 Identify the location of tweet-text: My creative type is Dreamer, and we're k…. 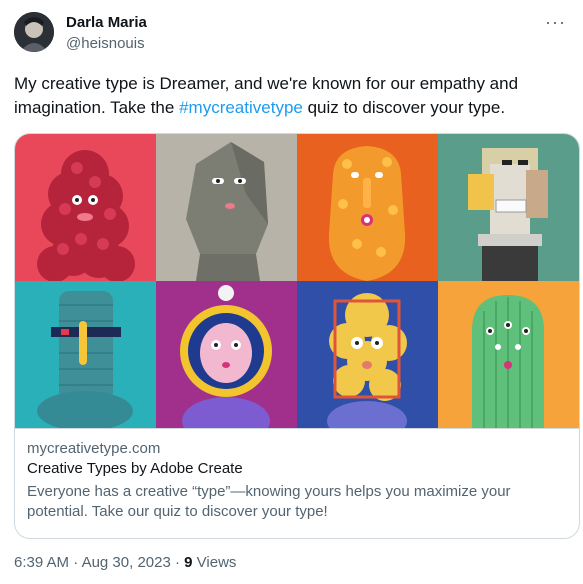
(292, 96).